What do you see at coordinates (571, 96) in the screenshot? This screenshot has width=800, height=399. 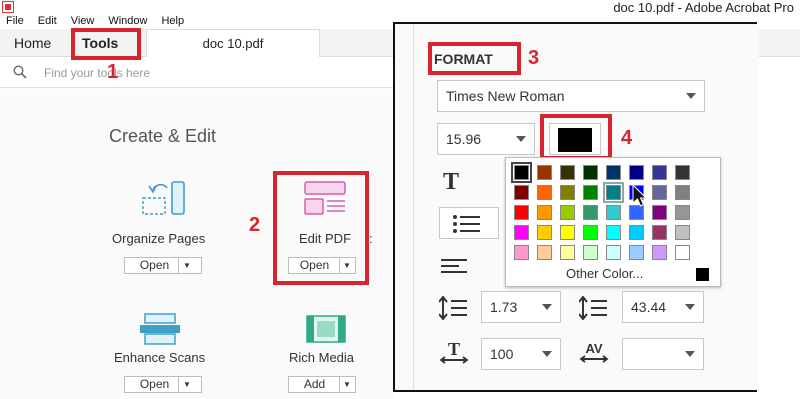 I see `font-family-dropdown: Times New Roman` at bounding box center [571, 96].